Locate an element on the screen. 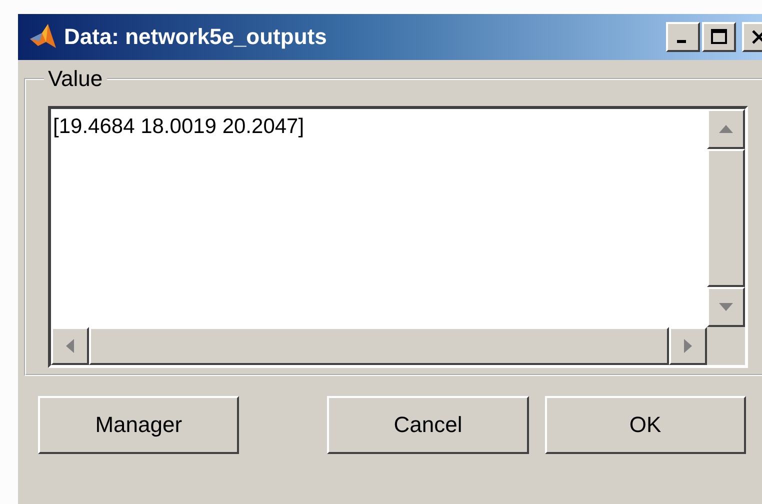 The width and height of the screenshot is (762, 504). minimize-button is located at coordinates (683, 37).